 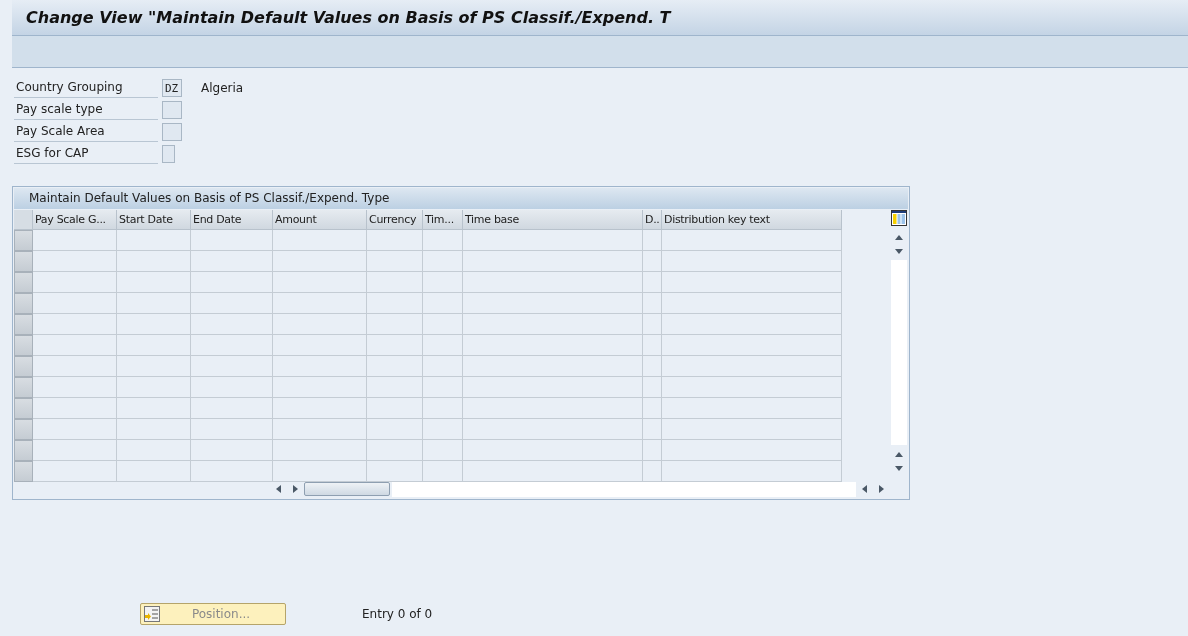 What do you see at coordinates (154, 220) in the screenshot?
I see `column-header: Start Date` at bounding box center [154, 220].